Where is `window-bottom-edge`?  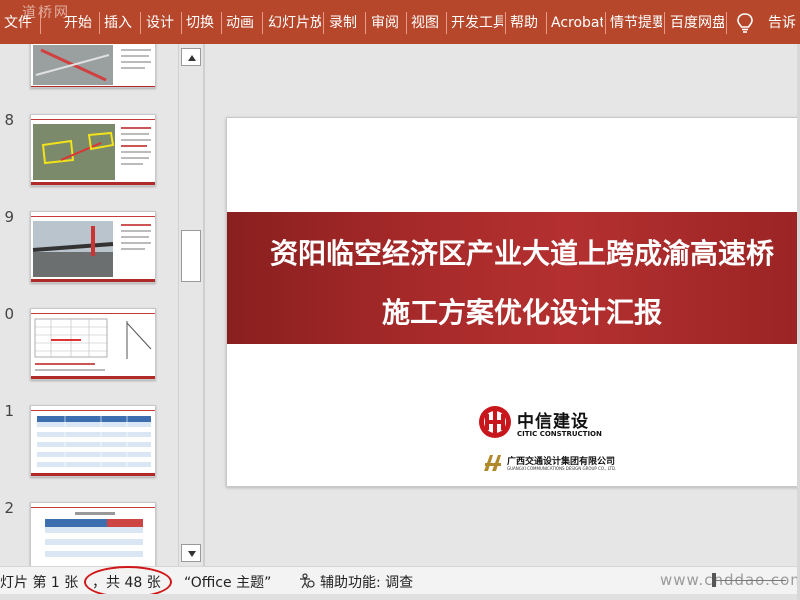
window-bottom-edge is located at coordinates (400, 597).